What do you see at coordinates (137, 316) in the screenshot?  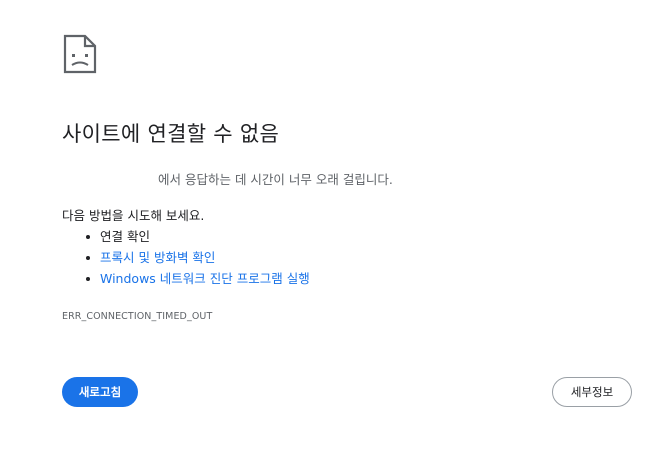 I see `error-code: ERR_CONNECTION_TIMED_OUT` at bounding box center [137, 316].